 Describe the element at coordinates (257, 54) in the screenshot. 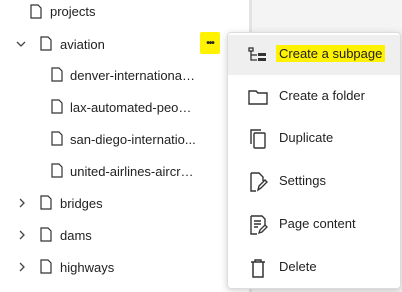

I see `create-subpage-icon` at that location.